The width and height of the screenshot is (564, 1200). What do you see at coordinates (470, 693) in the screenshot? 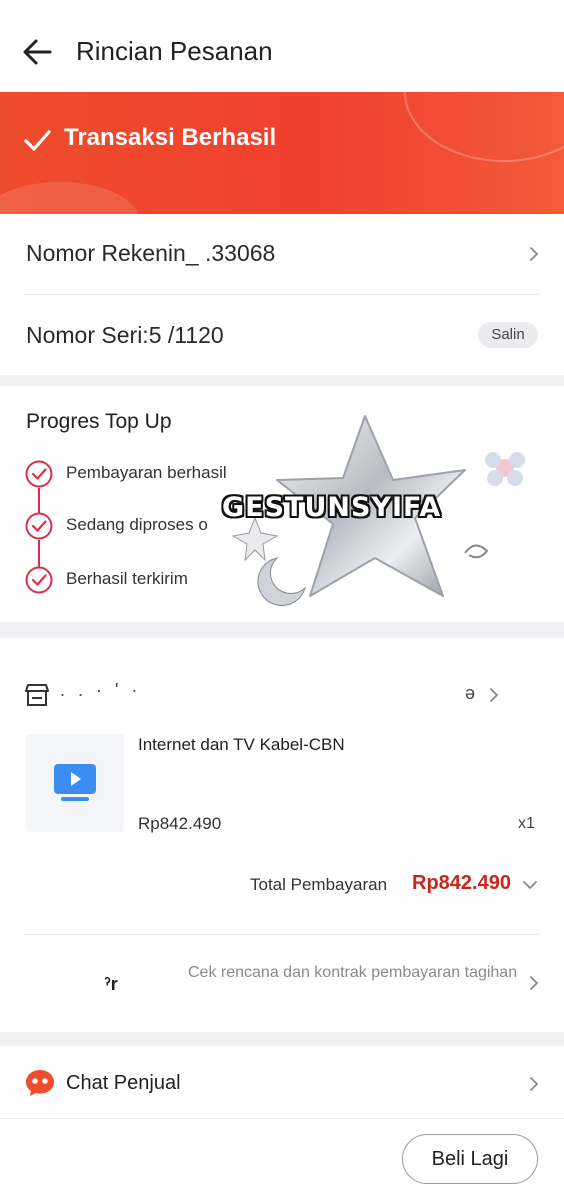
I see `store-name-suffix: ə` at bounding box center [470, 693].